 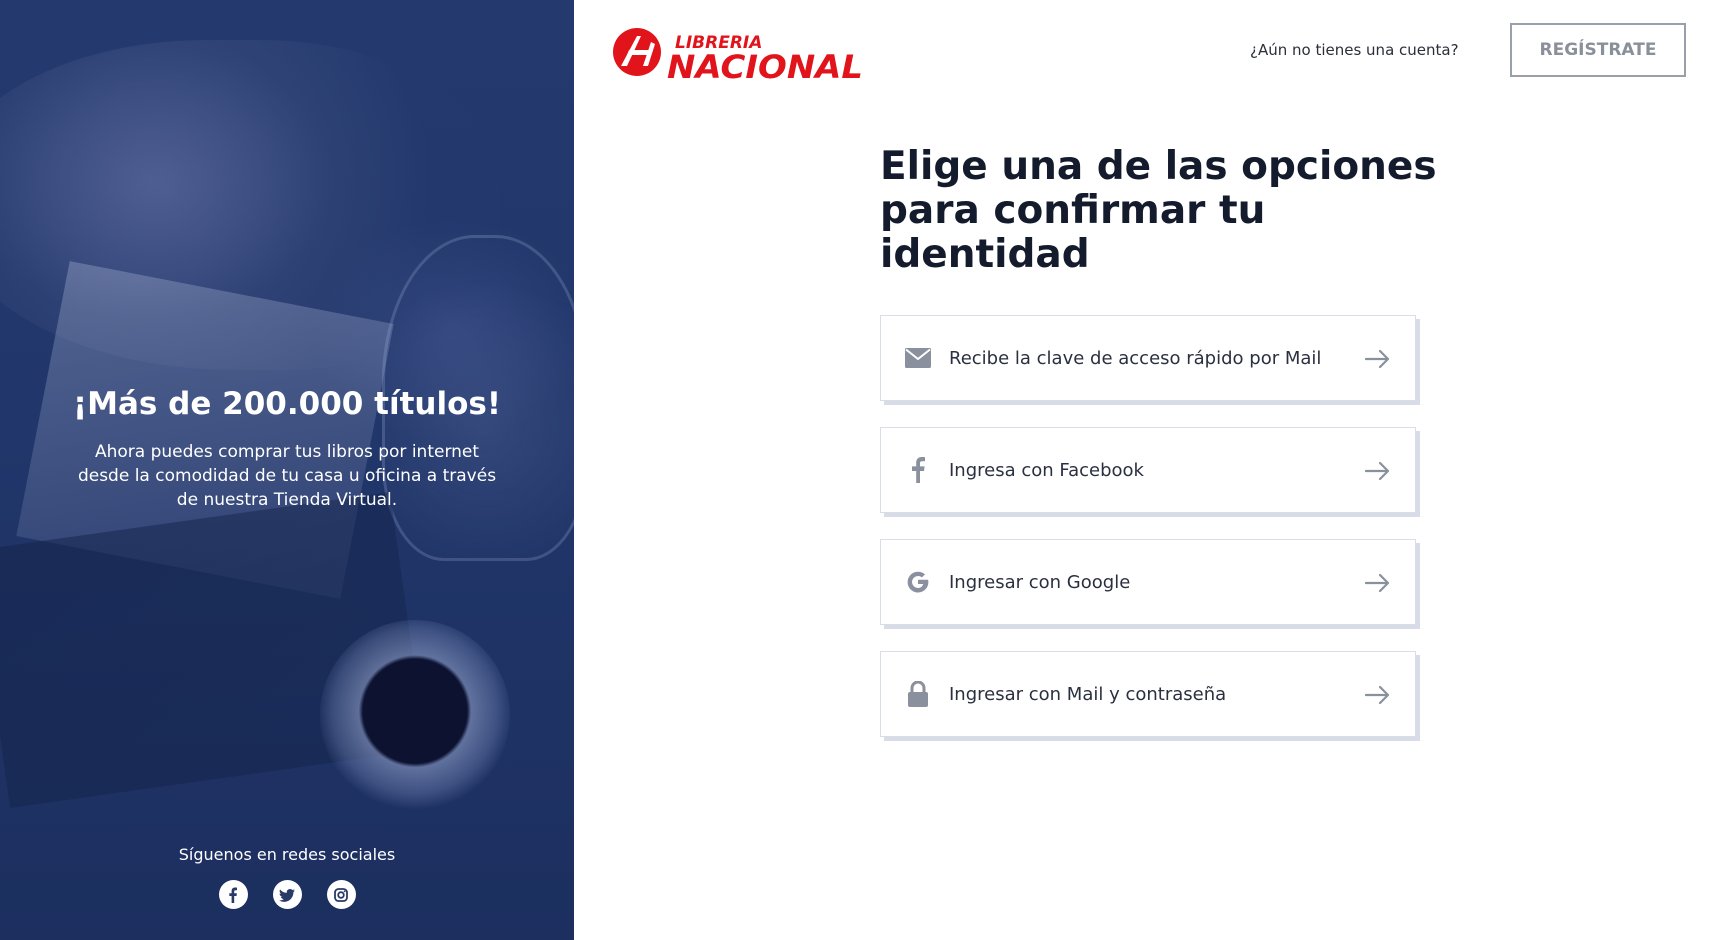 I want to click on twitter-icon, so click(x=287, y=895).